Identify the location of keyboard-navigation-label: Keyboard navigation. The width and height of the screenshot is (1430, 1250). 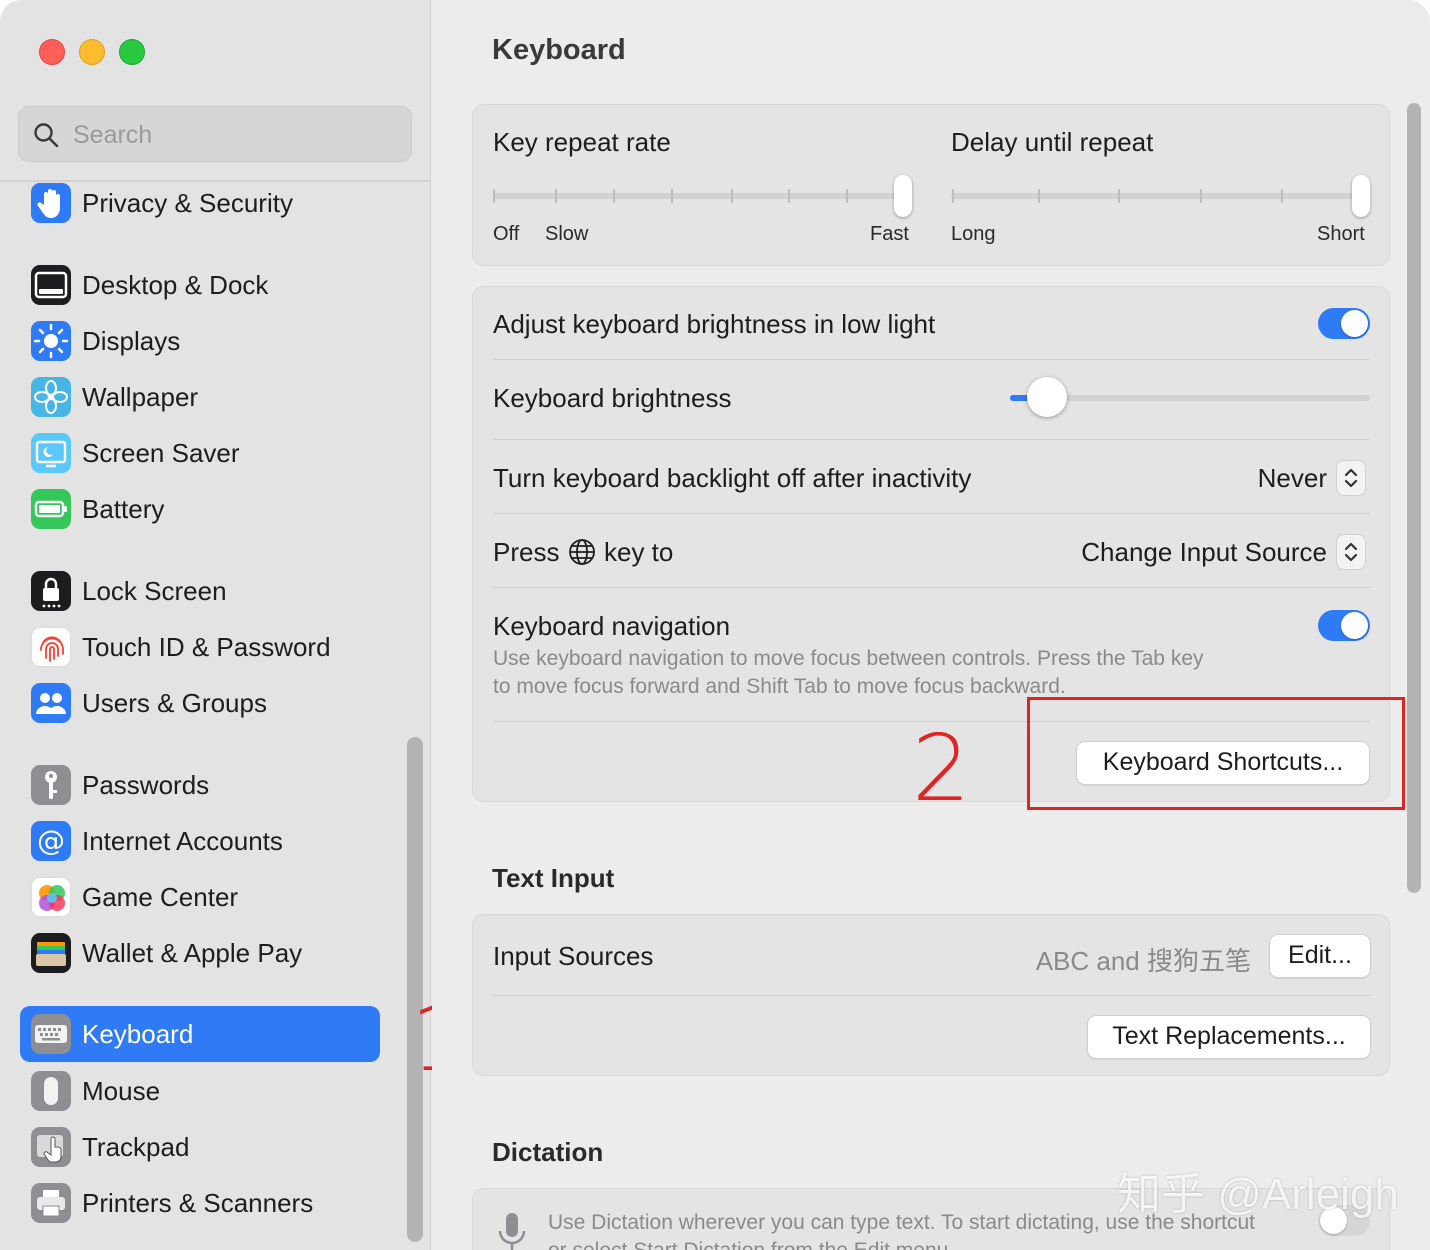
(612, 626).